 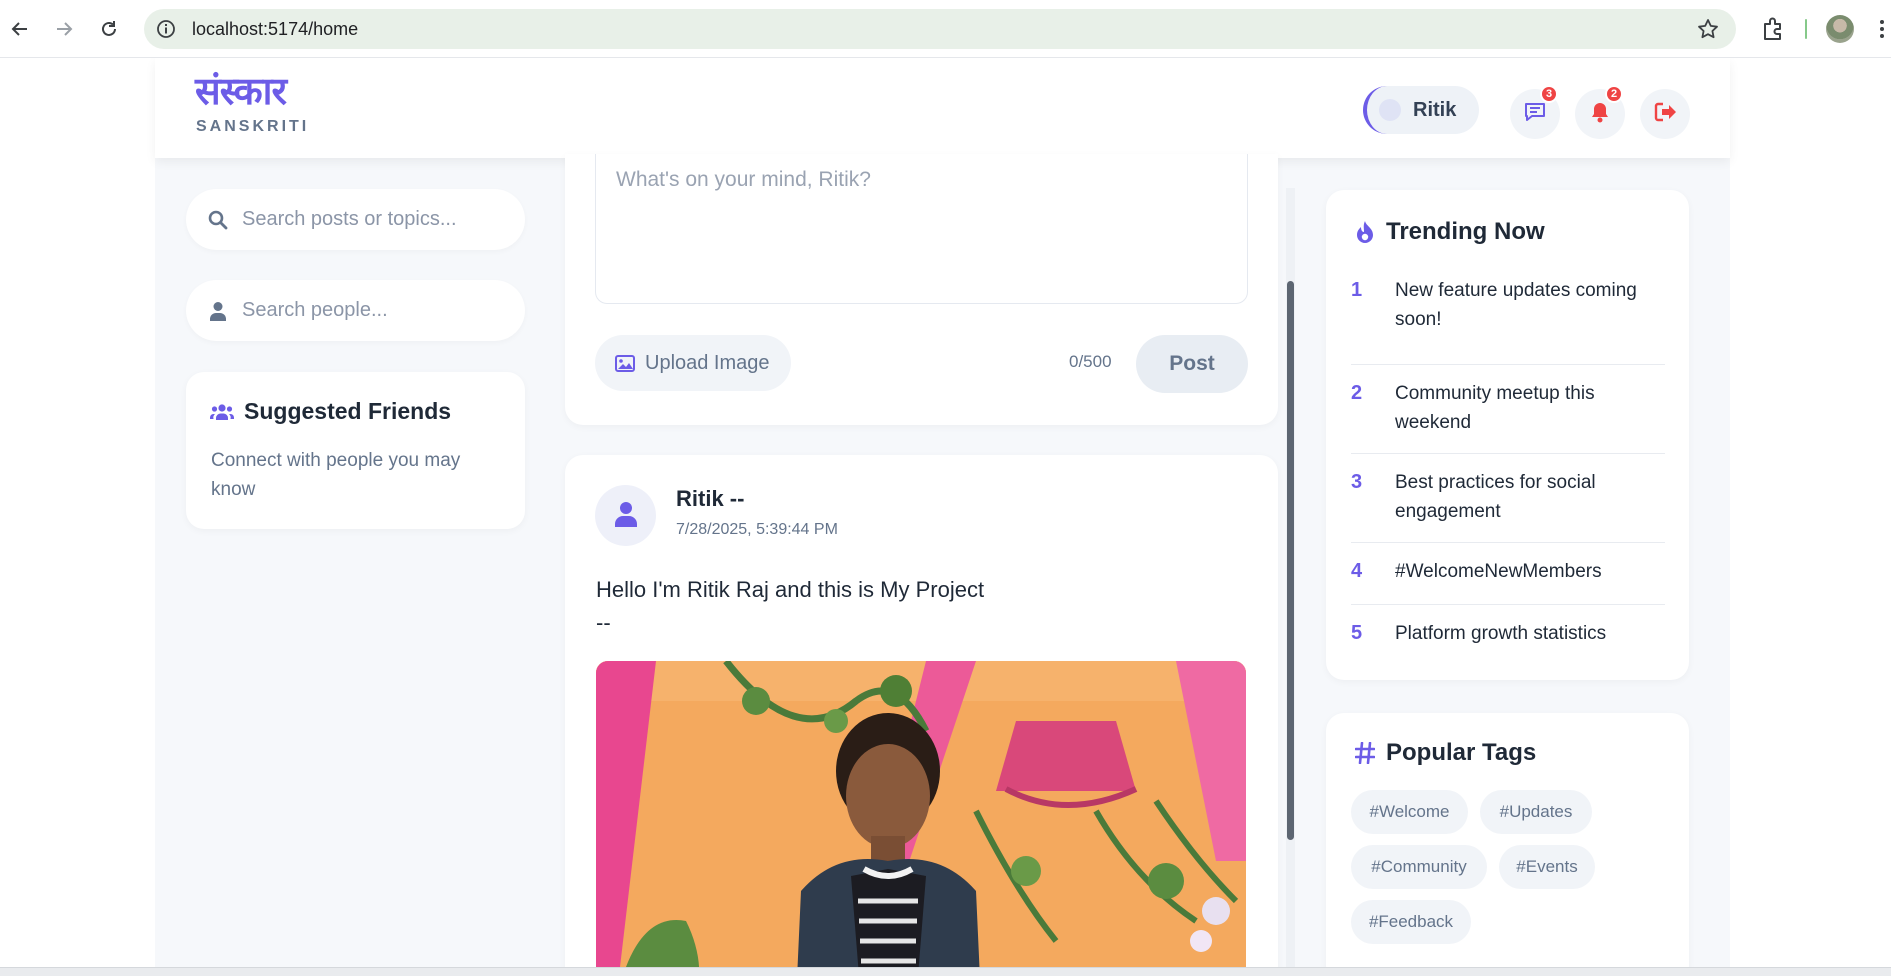 What do you see at coordinates (336, 475) in the screenshot?
I see `suggested-friends-text: Connect with people you may know` at bounding box center [336, 475].